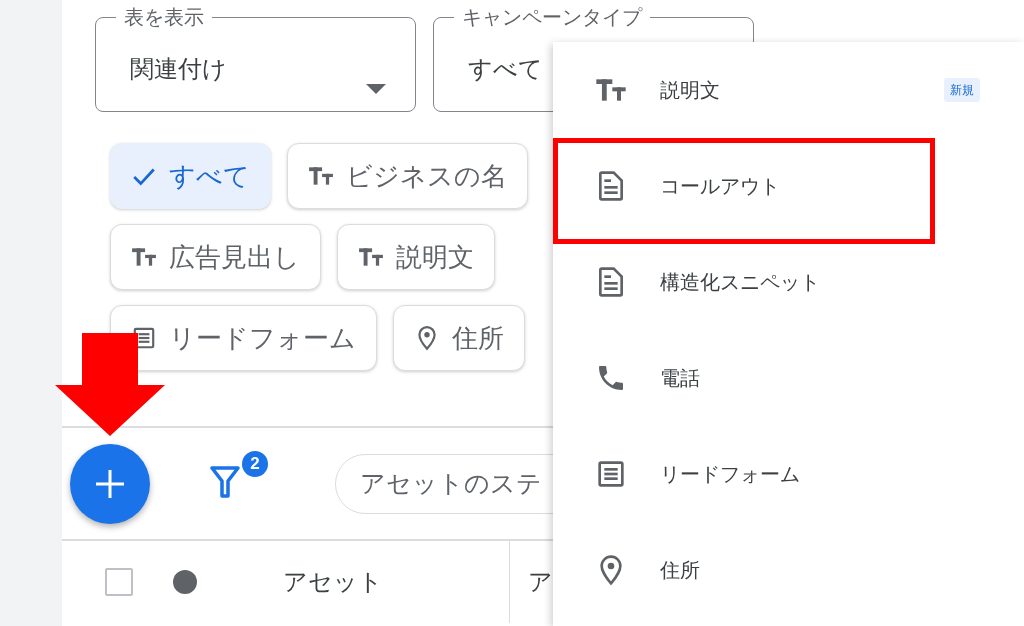 The width and height of the screenshot is (1024, 626). I want to click on arrow-icon, so click(110, 384).